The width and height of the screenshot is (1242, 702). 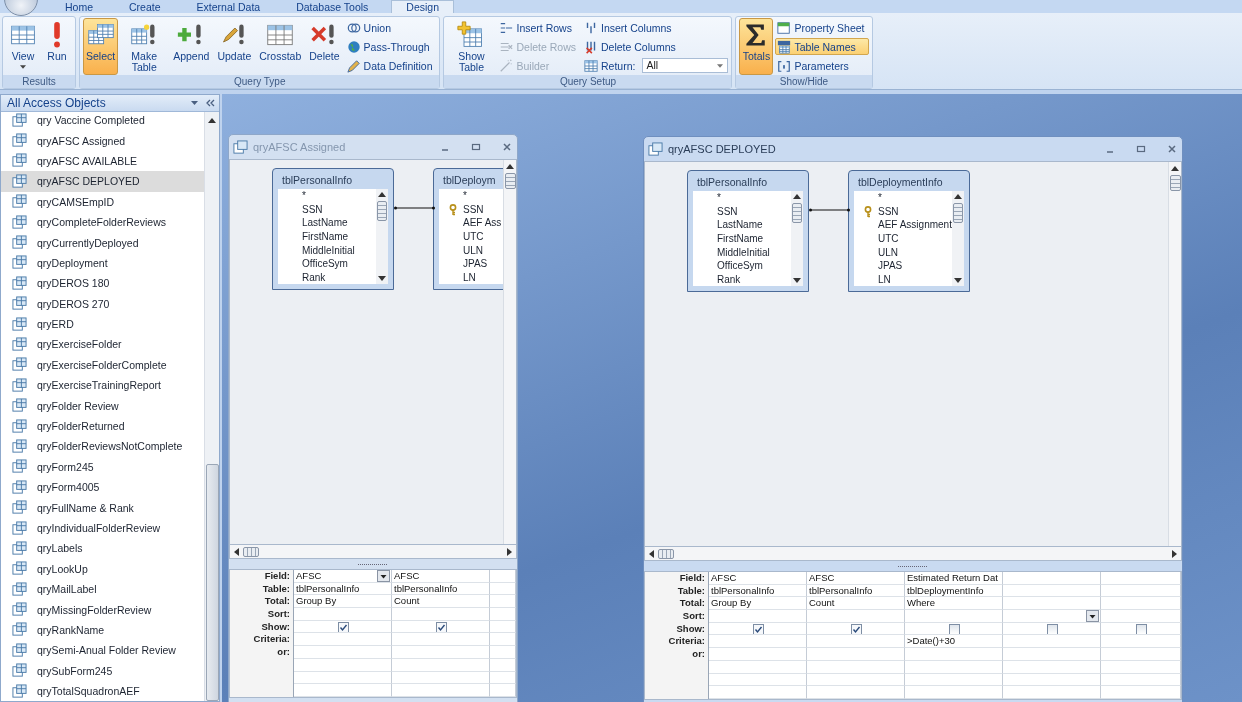 I want to click on ribbon-button: Pass-Through, so click(x=390, y=46).